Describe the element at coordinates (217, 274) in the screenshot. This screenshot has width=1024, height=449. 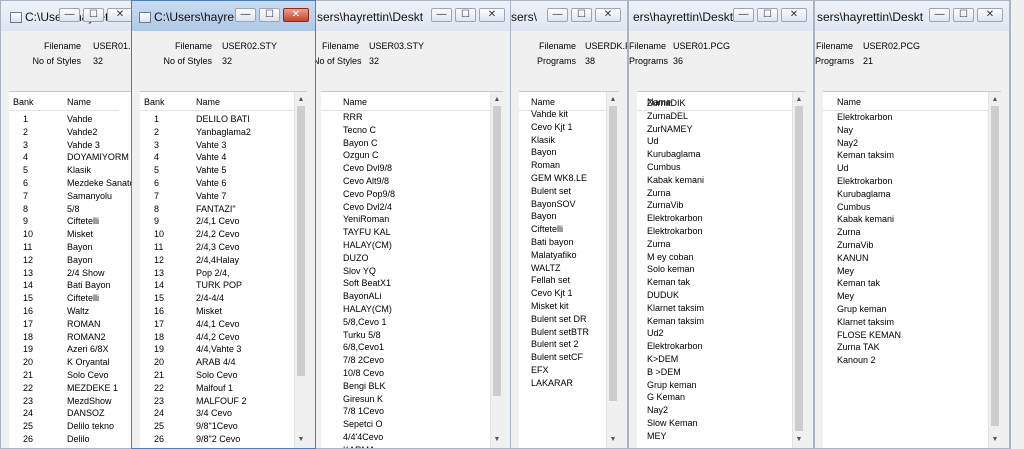
I see `list-row: 13 Pop 2/4,` at that location.